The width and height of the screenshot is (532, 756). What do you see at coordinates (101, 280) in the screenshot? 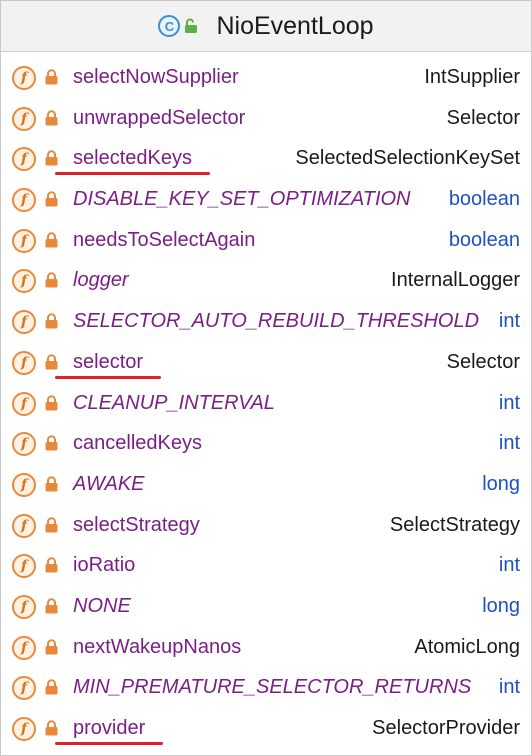
I see `field-name: logger` at bounding box center [101, 280].